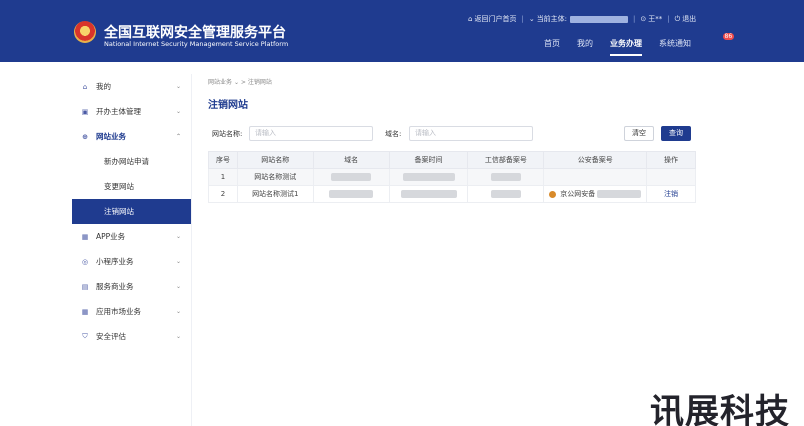 The image size is (804, 426). I want to click on police-badge-icon, so click(552, 194).